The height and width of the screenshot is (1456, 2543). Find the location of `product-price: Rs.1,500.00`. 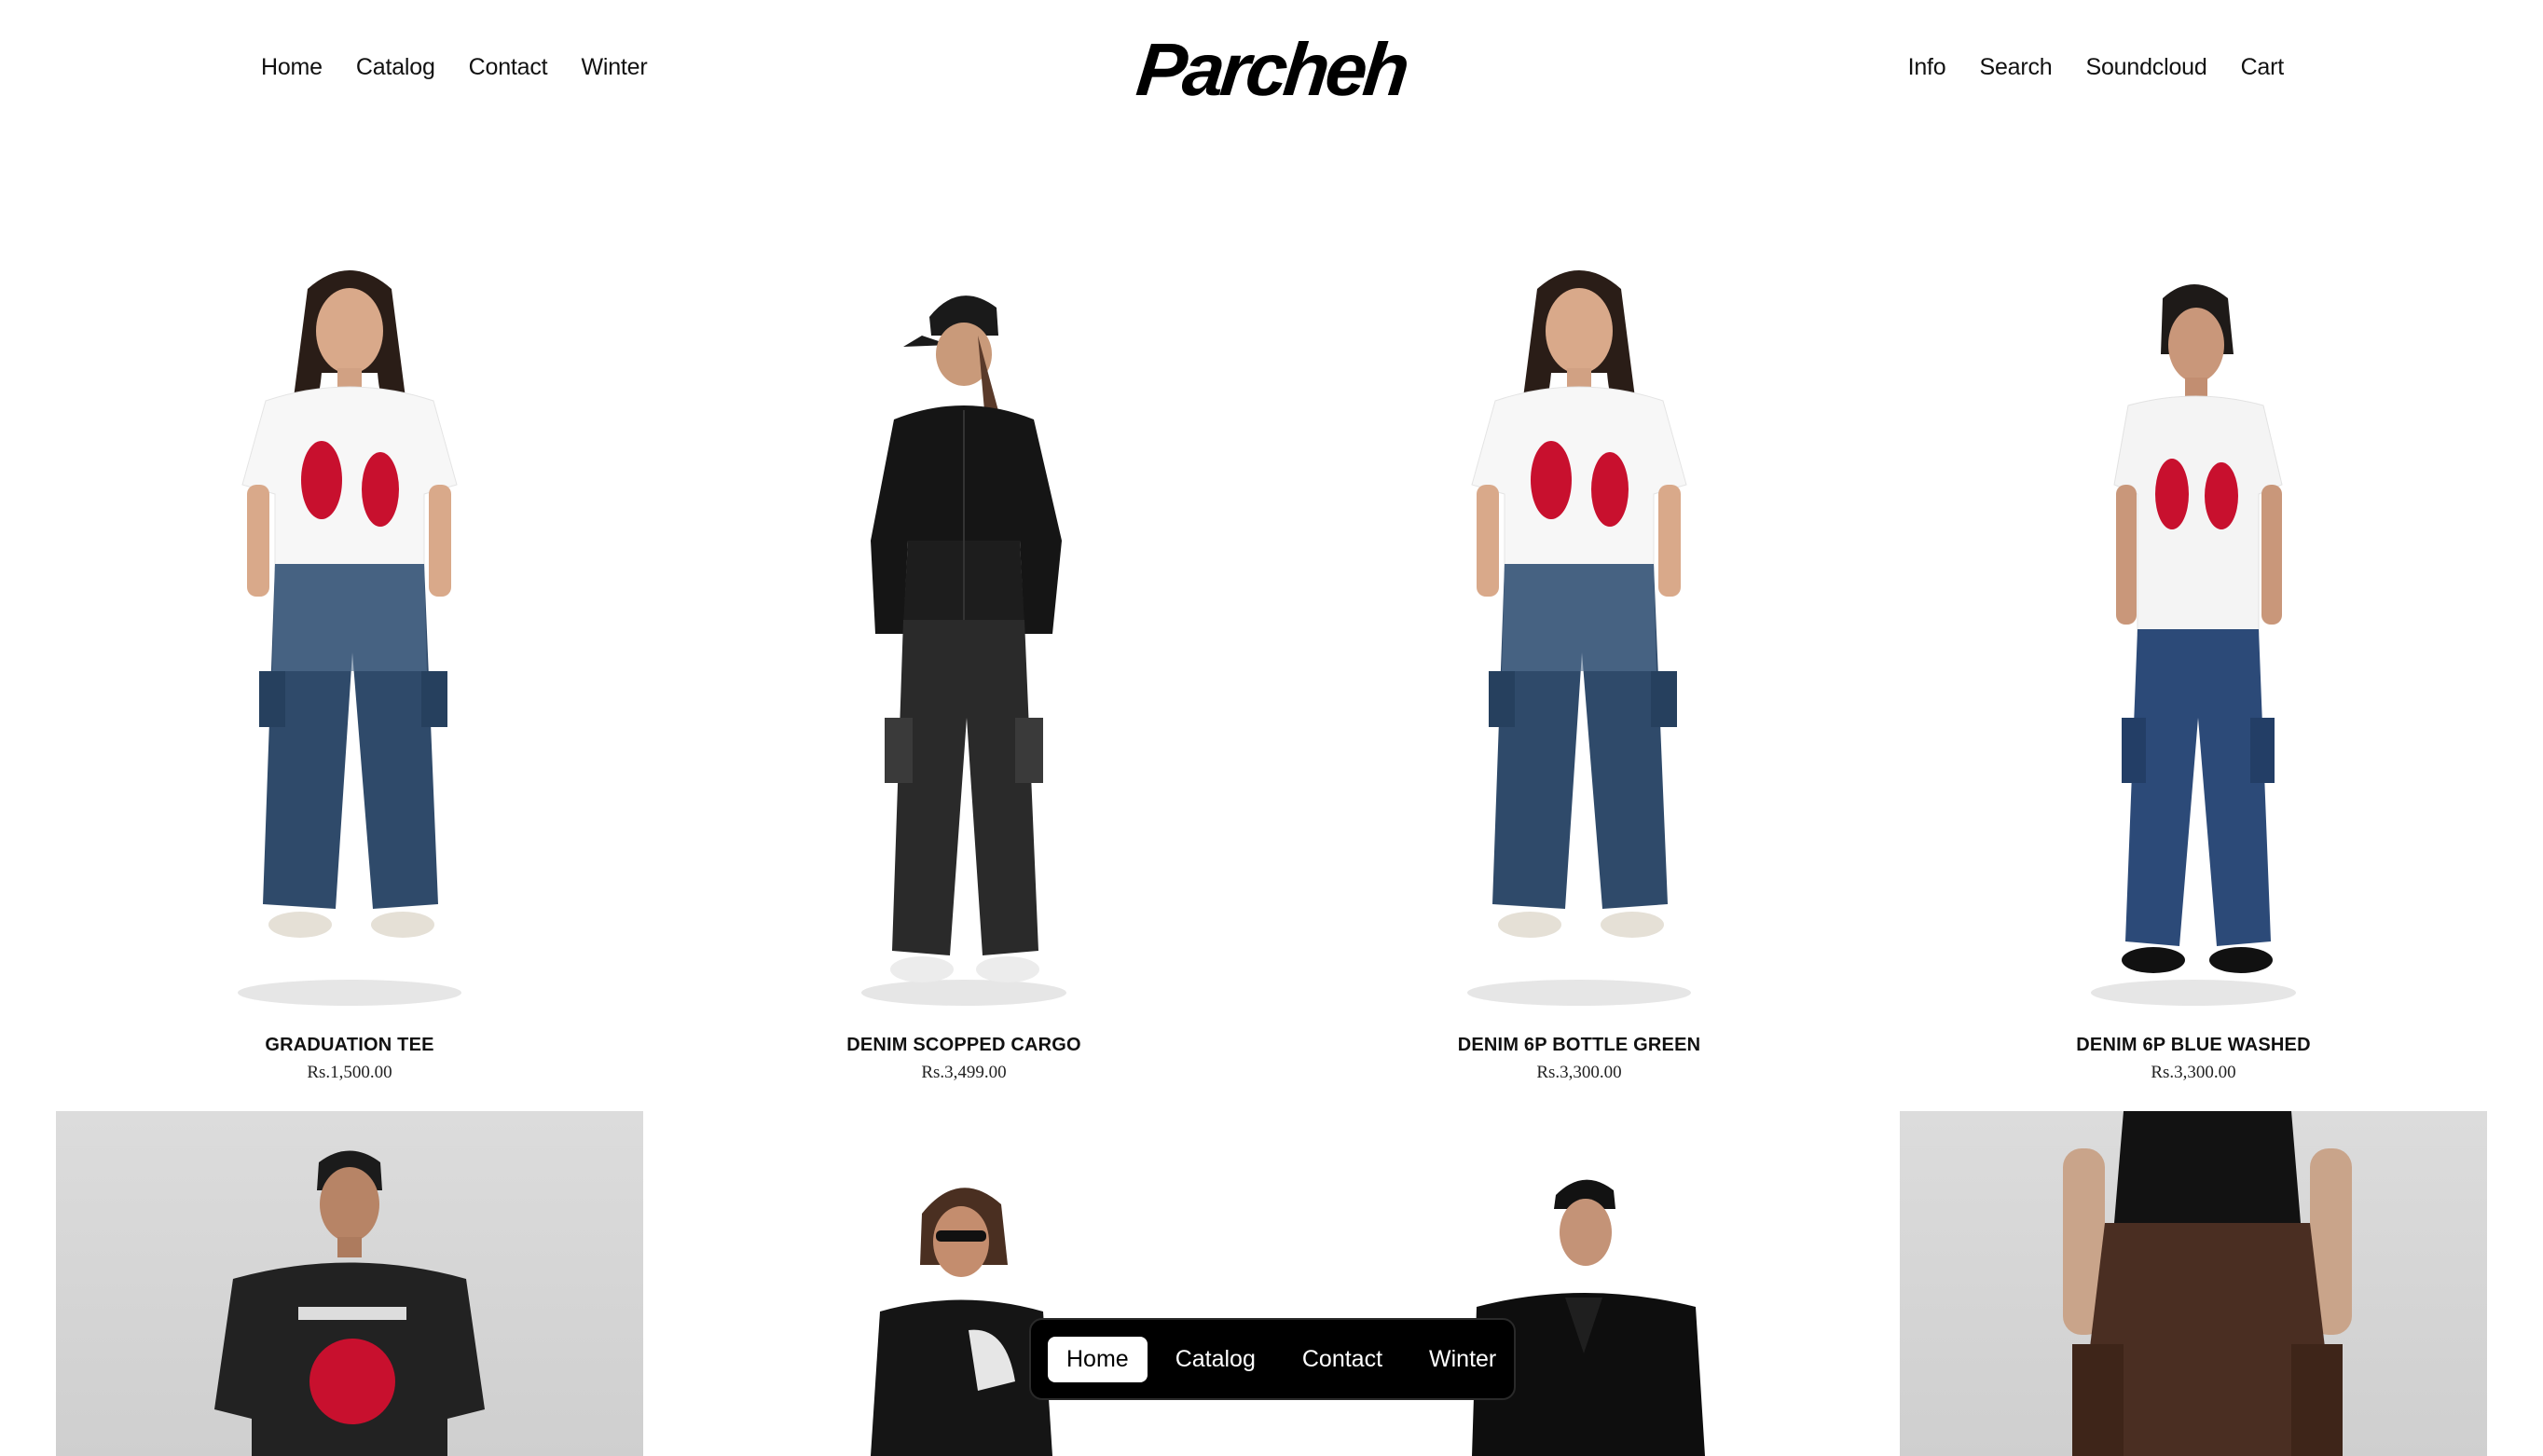

product-price: Rs.1,500.00 is located at coordinates (349, 1072).